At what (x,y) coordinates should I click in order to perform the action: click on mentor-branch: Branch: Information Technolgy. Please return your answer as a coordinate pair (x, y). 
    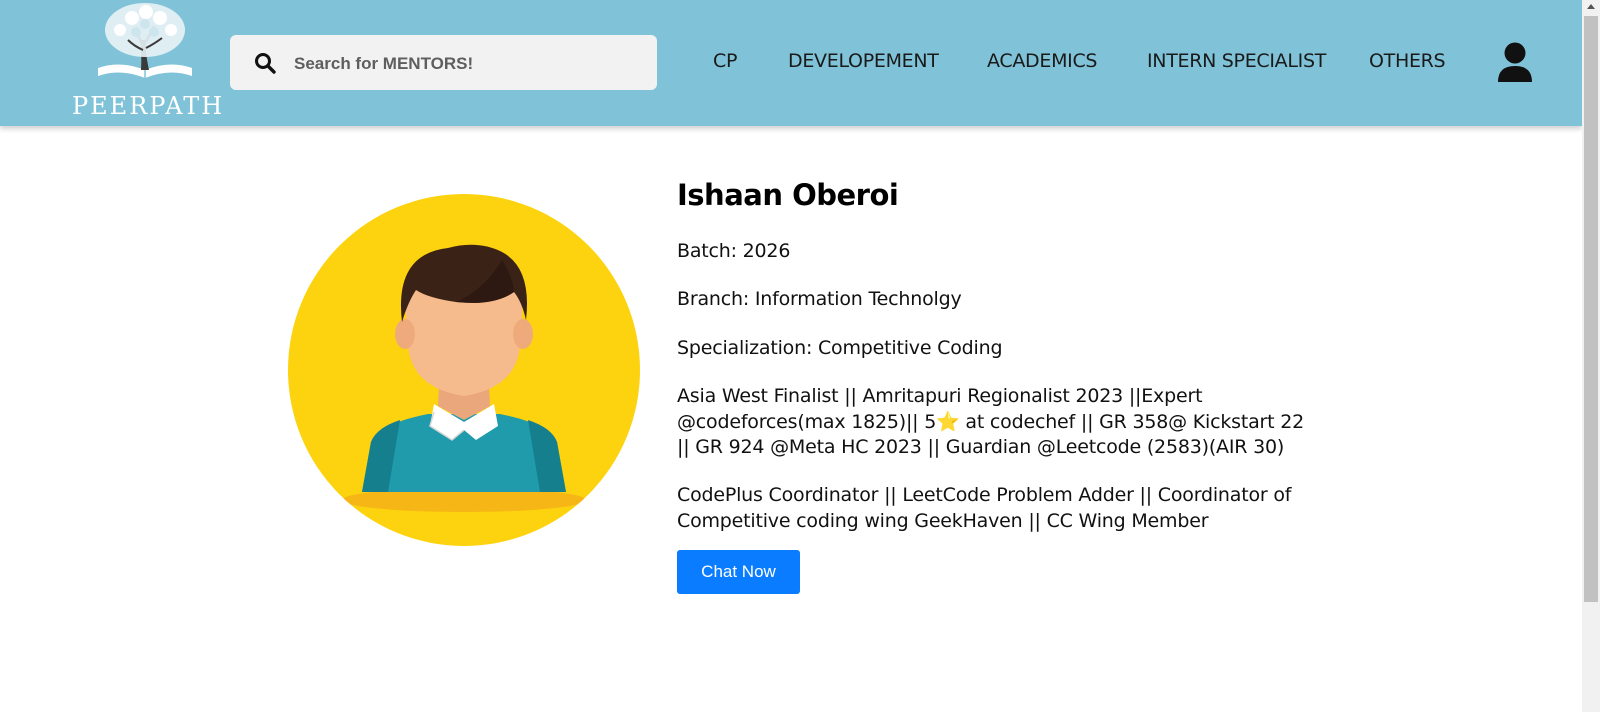
    Looking at the image, I should click on (819, 299).